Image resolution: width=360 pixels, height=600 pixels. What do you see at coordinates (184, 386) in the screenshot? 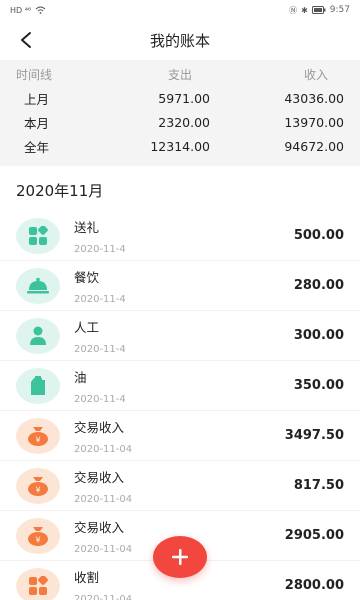
I see `item-text: 油 2020-11-4` at bounding box center [184, 386].